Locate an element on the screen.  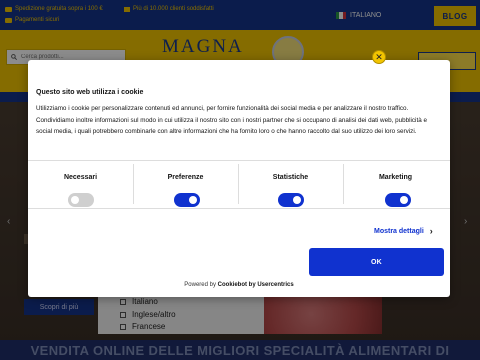
dialog-title: Questo sito web utilizza i cookie is located at coordinates (90, 92).